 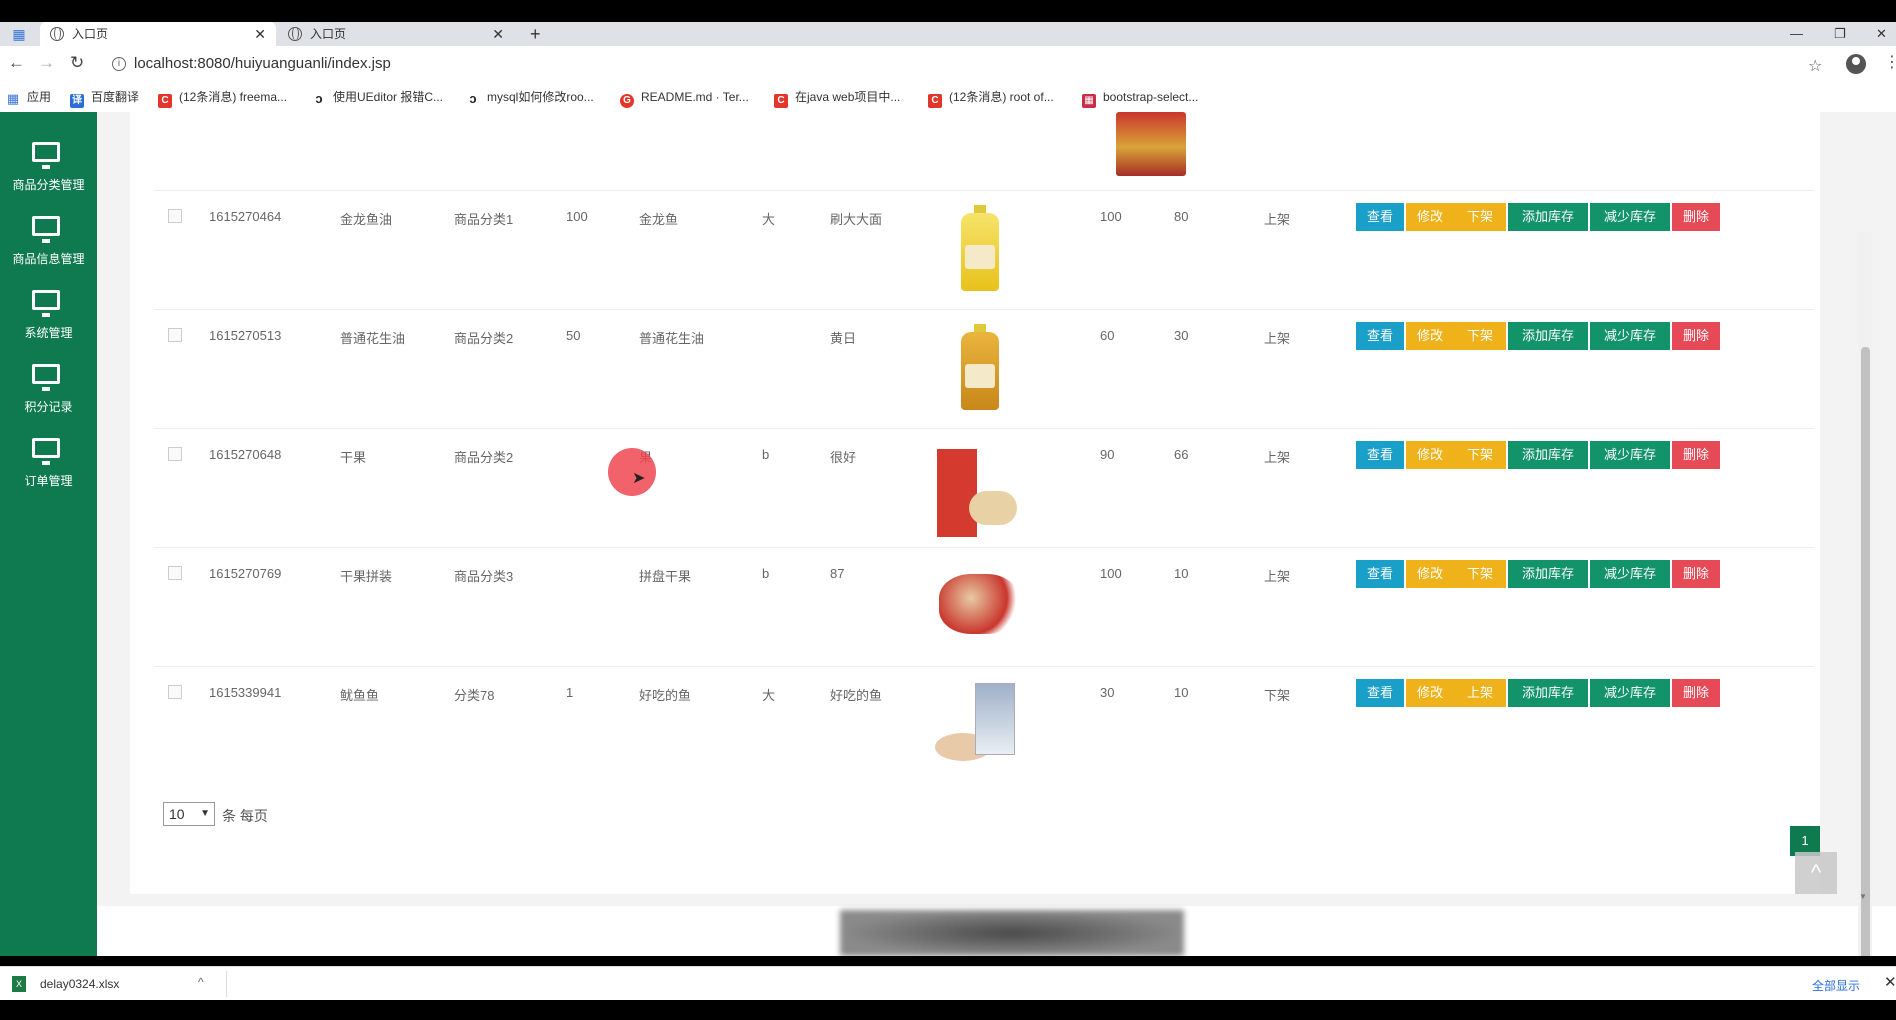 What do you see at coordinates (366, 576) in the screenshot?
I see `cell-name: 干果拼装` at bounding box center [366, 576].